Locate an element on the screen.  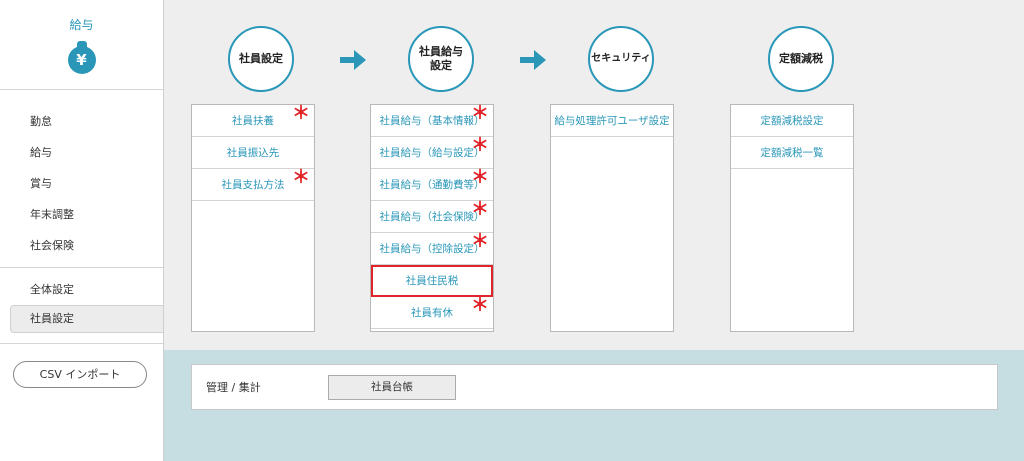
sidebar-title: 給与 is located at coordinates (81, 25).